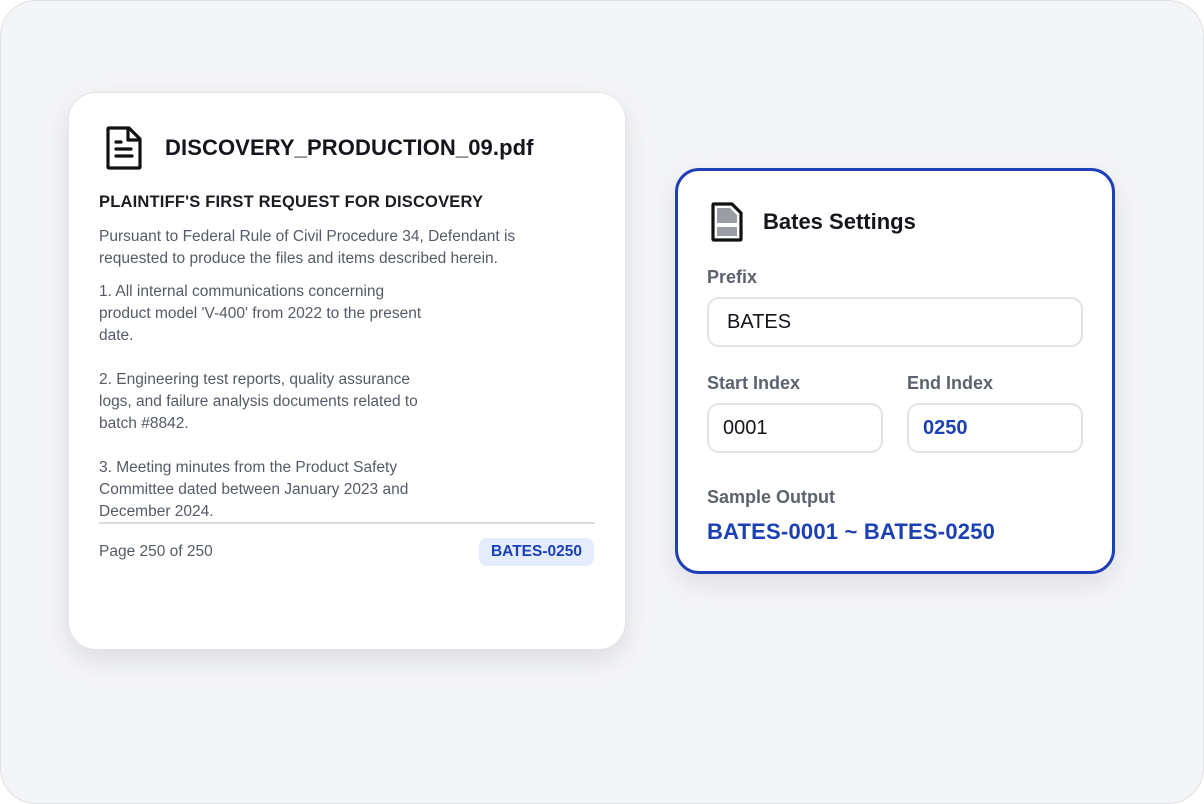  What do you see at coordinates (732, 277) in the screenshot?
I see `prefix-label: Prefix` at bounding box center [732, 277].